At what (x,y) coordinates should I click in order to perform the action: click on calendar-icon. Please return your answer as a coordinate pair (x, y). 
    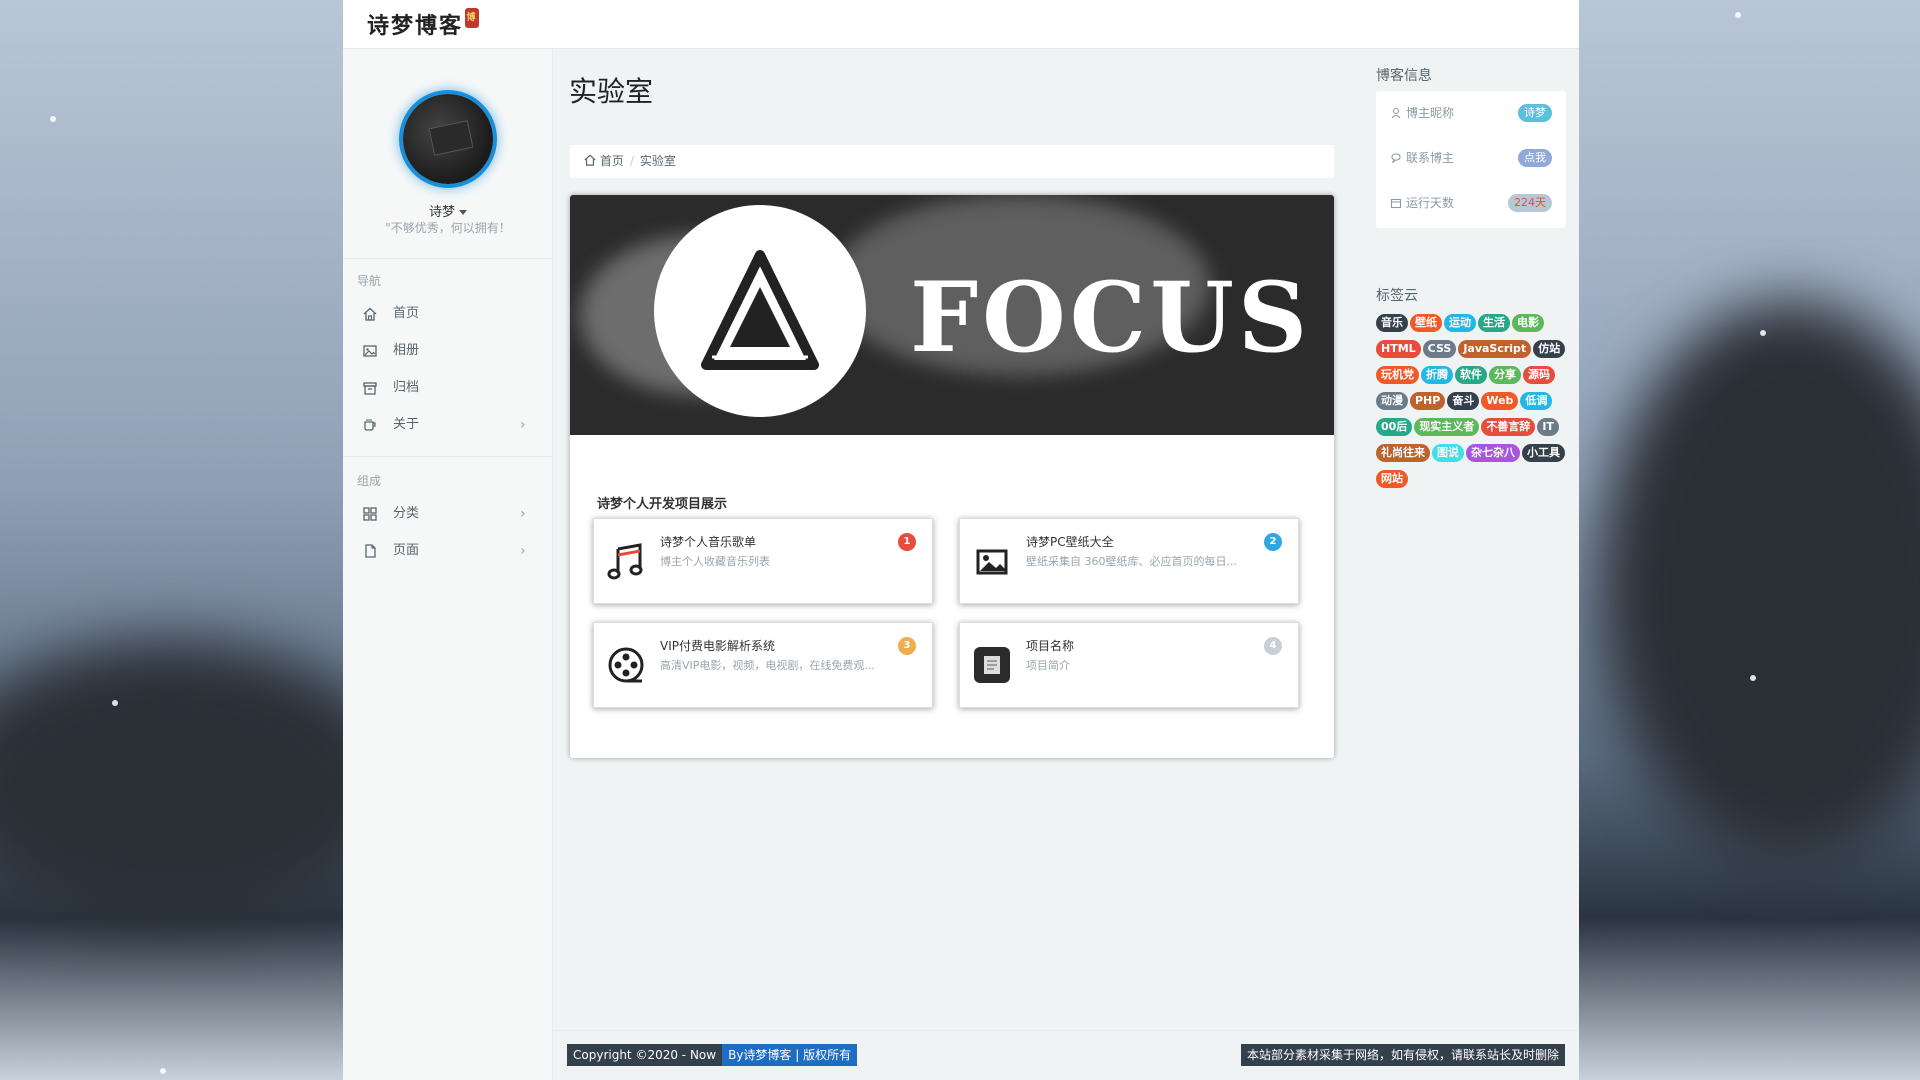
    Looking at the image, I should click on (1396, 203).